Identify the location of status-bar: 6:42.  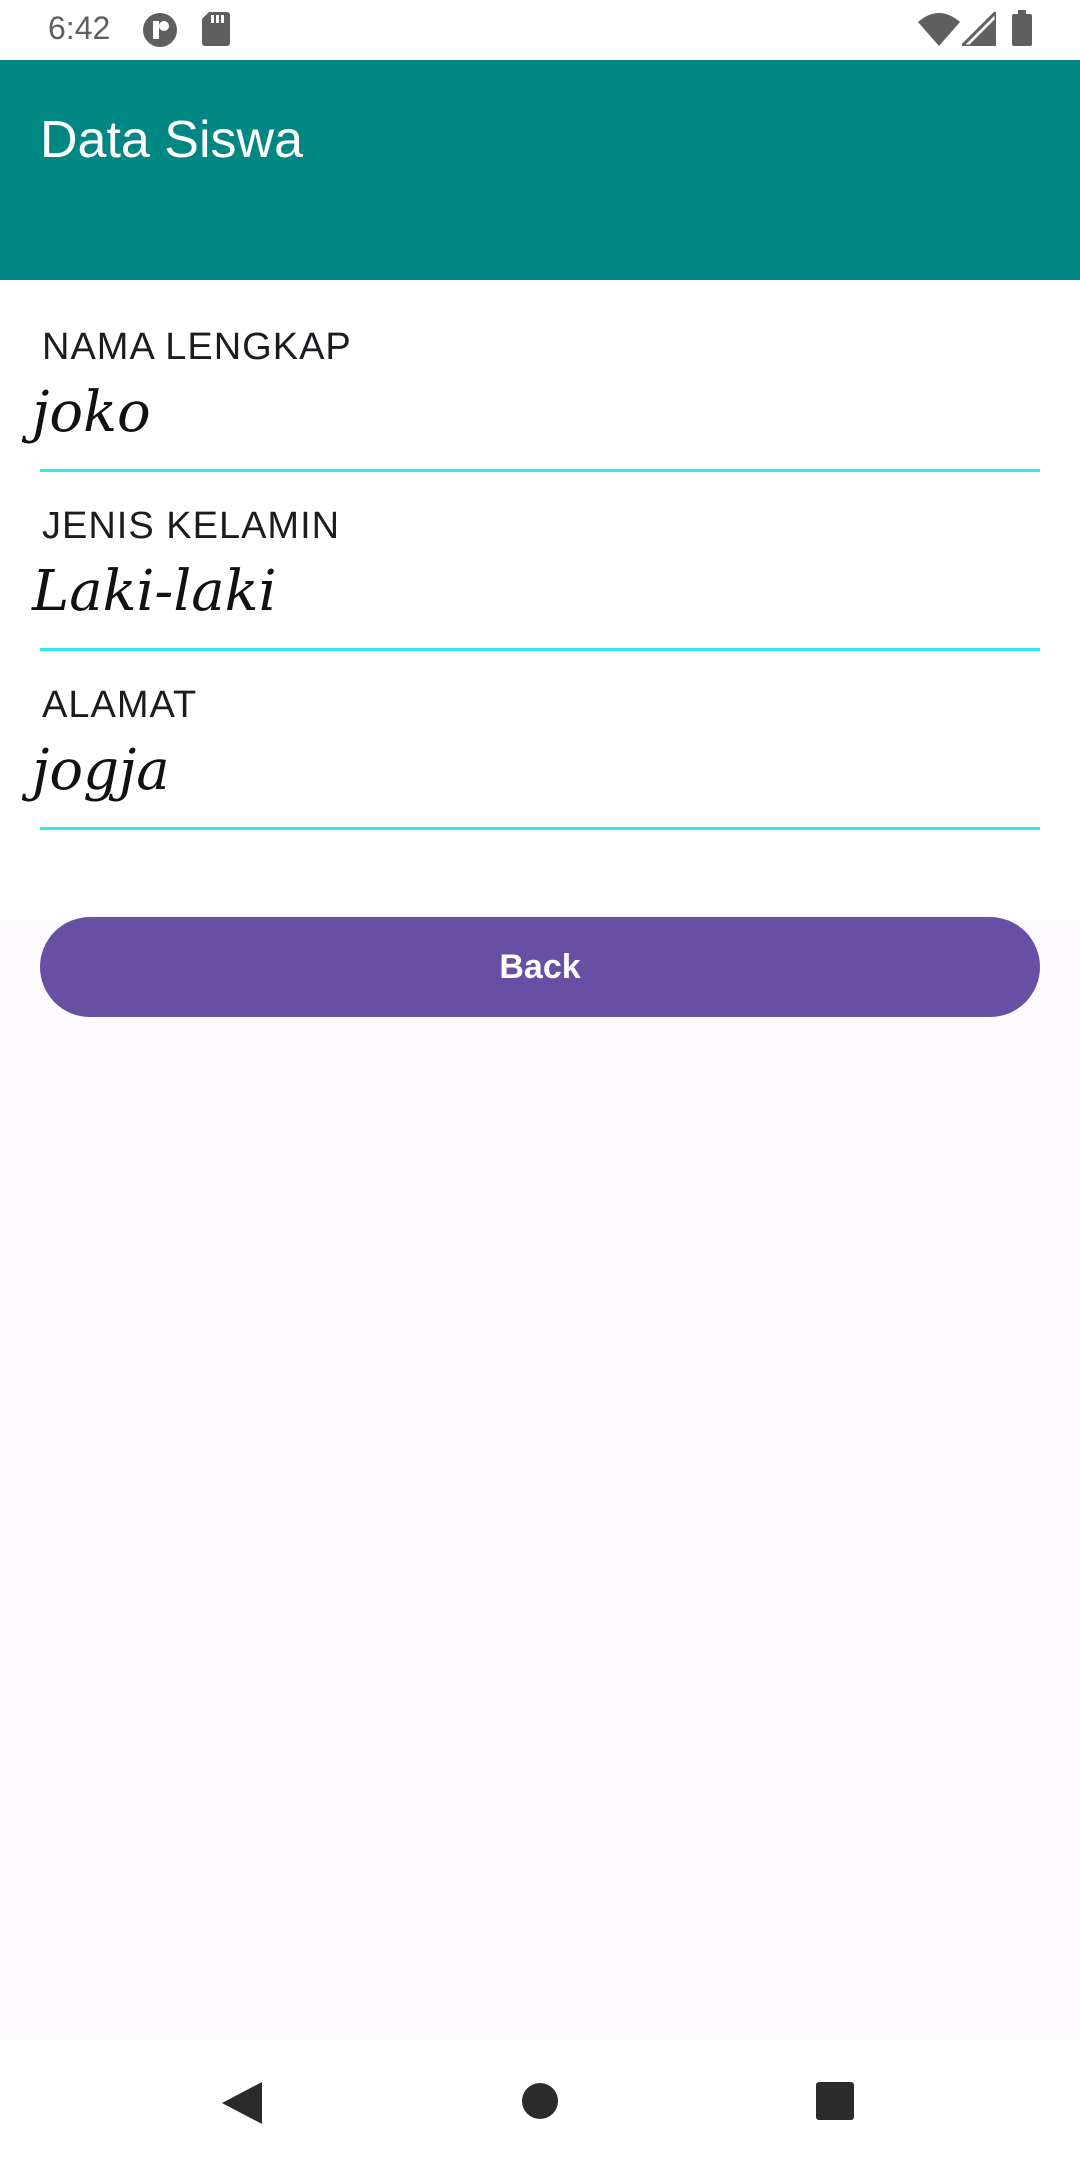
(540, 30).